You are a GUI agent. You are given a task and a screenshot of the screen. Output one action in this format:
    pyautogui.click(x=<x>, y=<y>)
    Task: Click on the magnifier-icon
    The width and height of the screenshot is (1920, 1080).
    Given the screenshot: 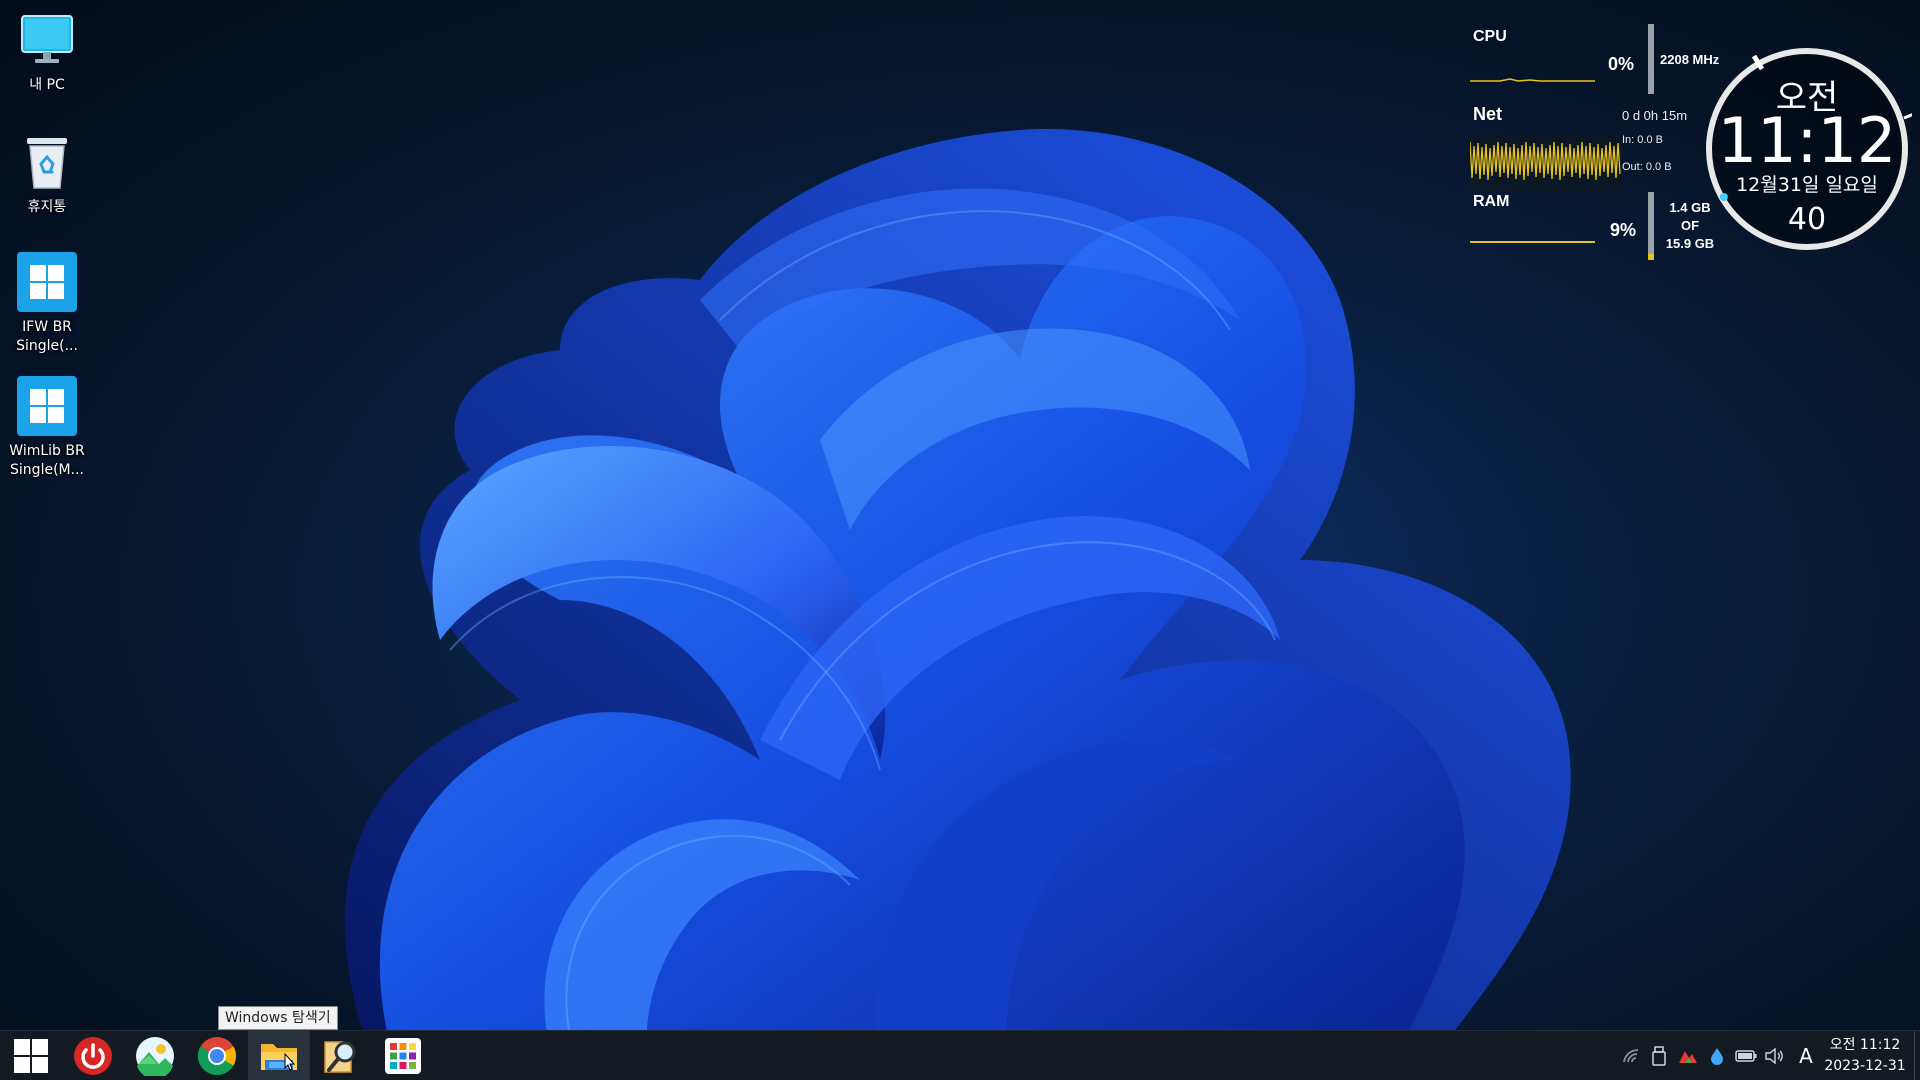 What is the action you would take?
    pyautogui.click(x=340, y=1057)
    